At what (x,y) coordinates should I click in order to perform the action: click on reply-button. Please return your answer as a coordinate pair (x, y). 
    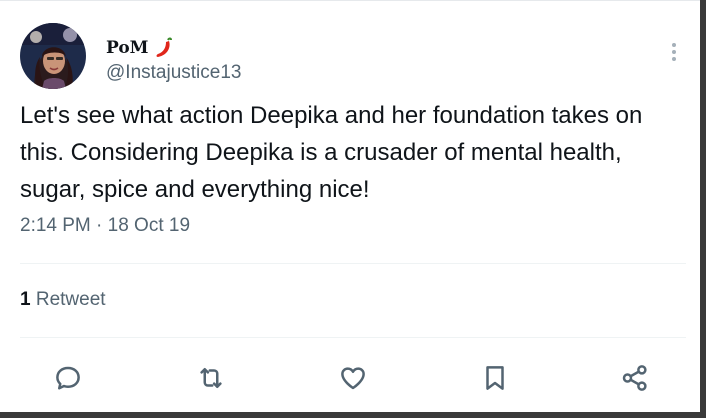
    Looking at the image, I should click on (68, 378).